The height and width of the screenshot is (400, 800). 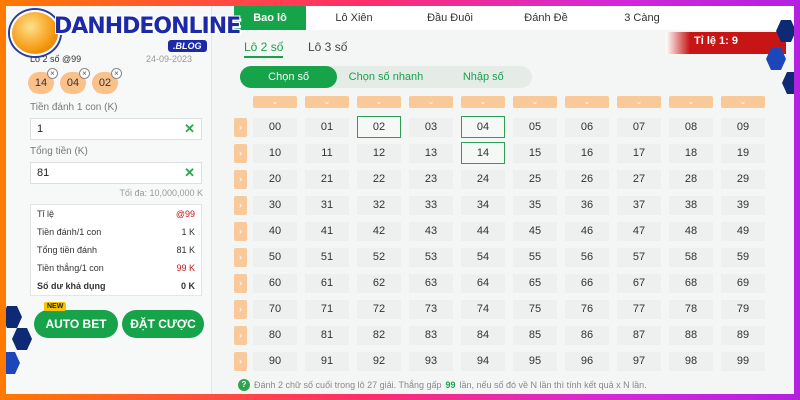 I want to click on number-cell: 10, so click(x=275, y=153).